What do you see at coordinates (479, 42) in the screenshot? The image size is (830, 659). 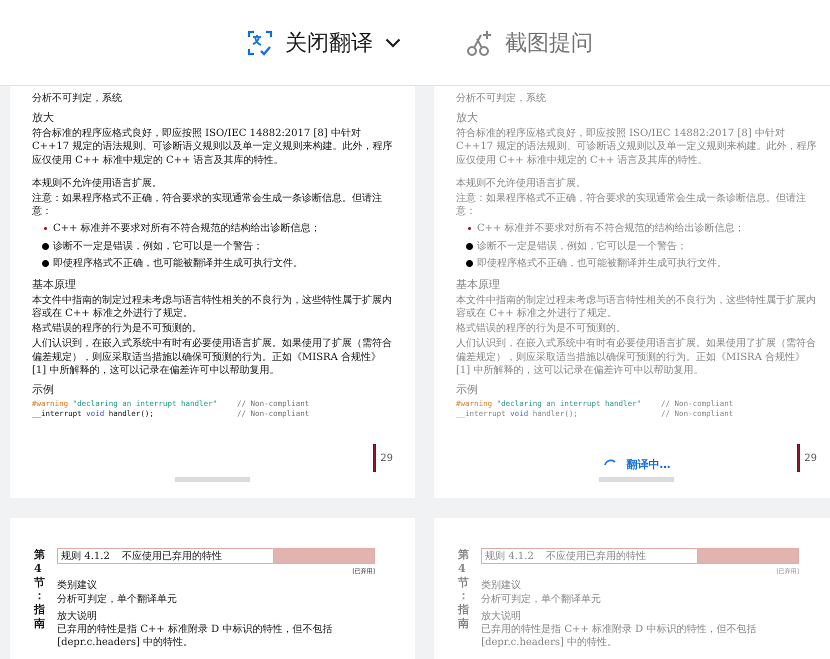 I see `scissors-icon` at bounding box center [479, 42].